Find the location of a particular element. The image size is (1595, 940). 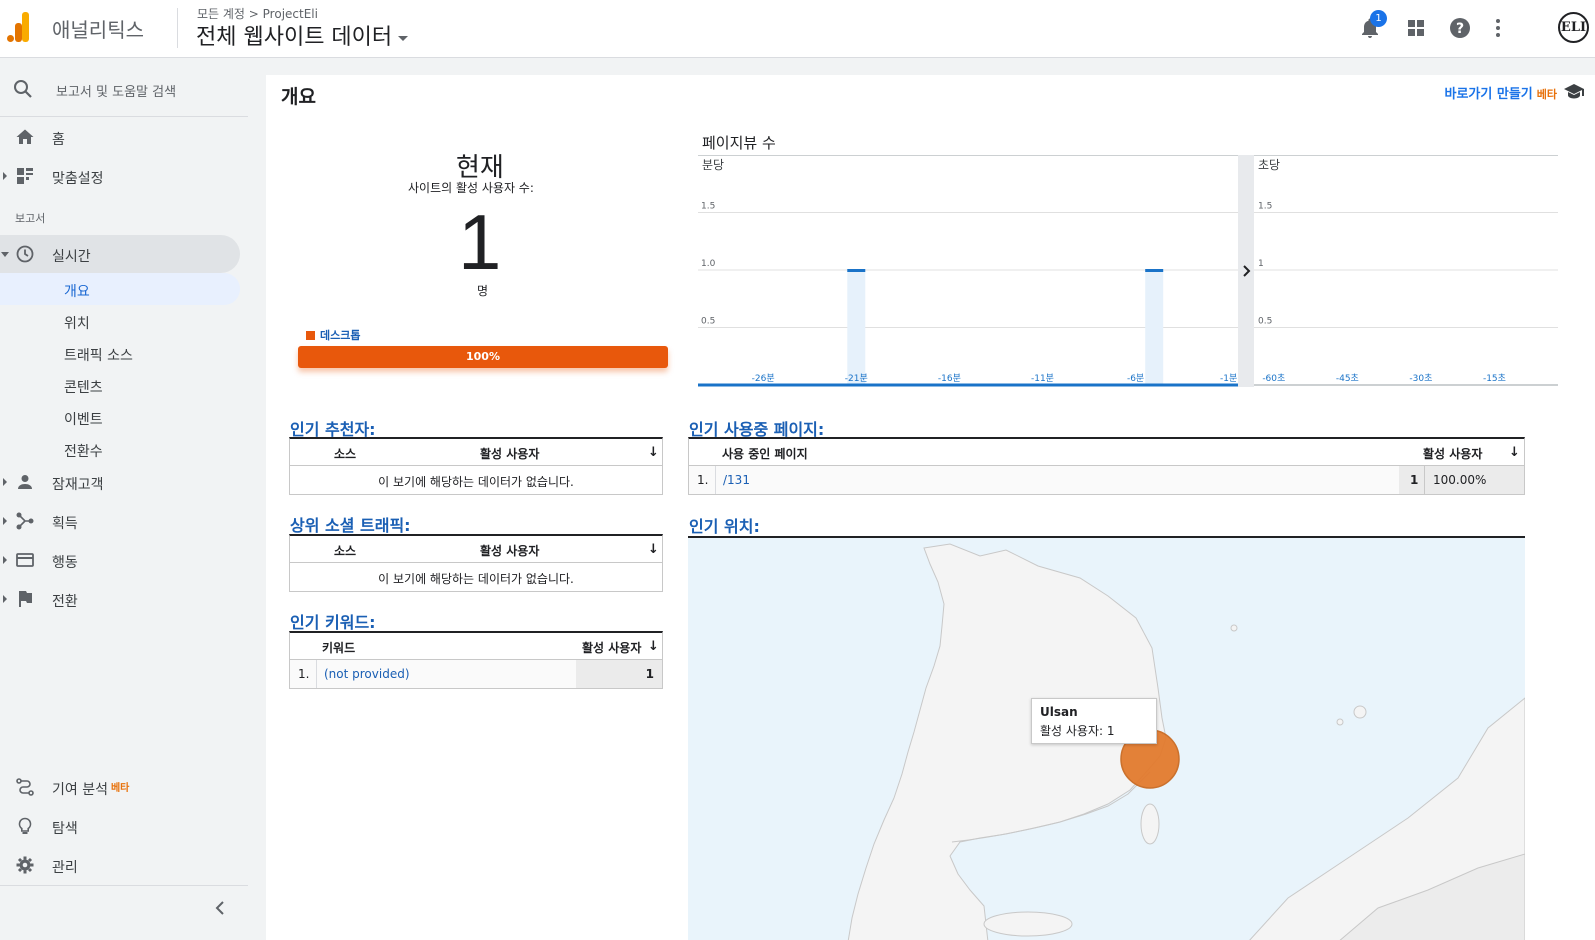

person-icon is located at coordinates (25, 482).